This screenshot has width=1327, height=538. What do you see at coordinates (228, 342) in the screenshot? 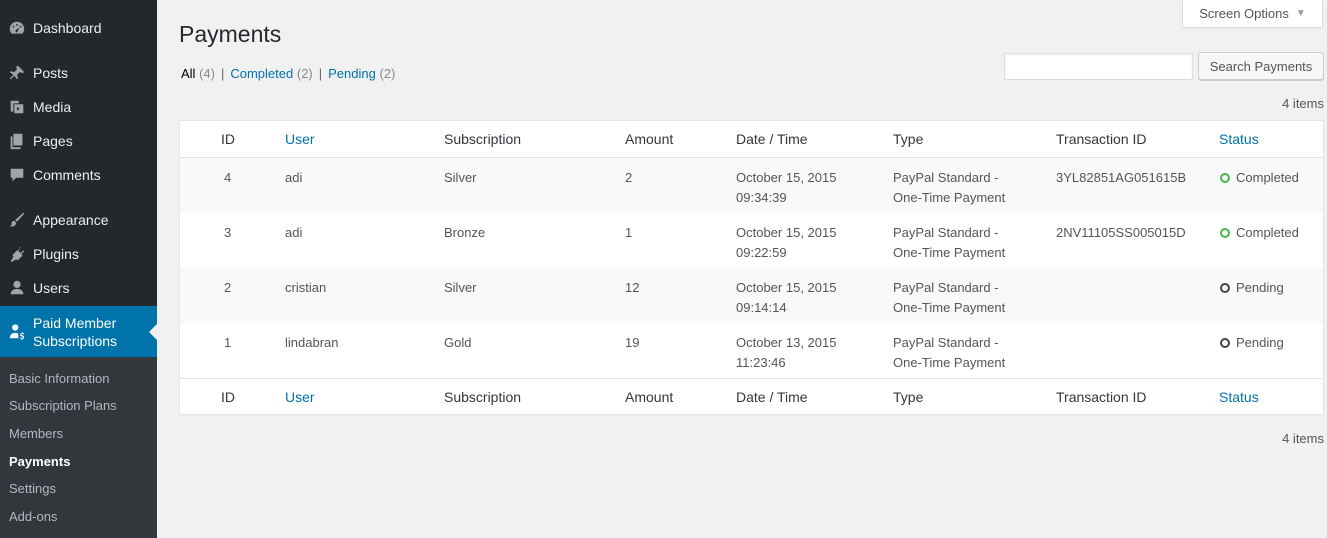
I see `cell-id: 1` at bounding box center [228, 342].